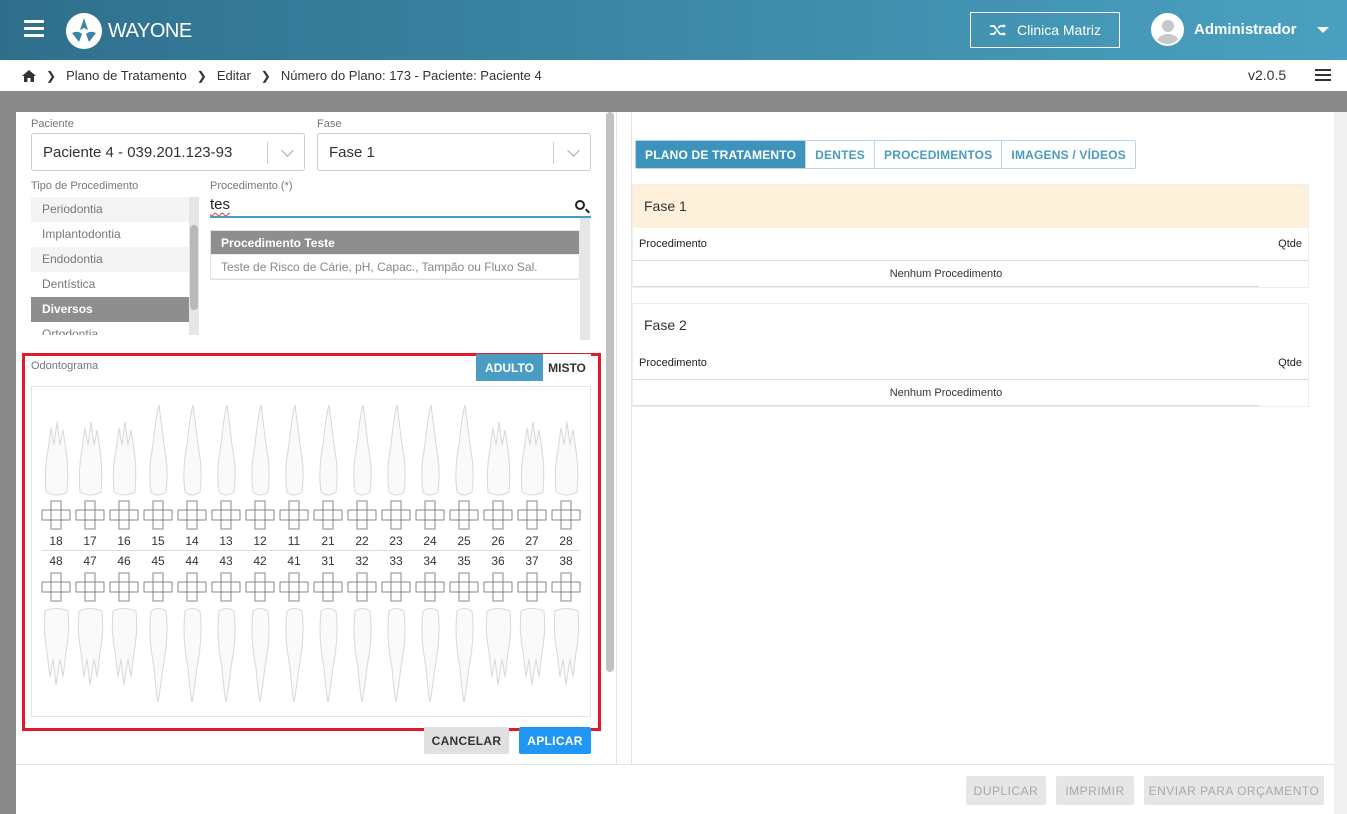  Describe the element at coordinates (1234, 790) in the screenshot. I see `send-budget-button: ENVIAR PARA ORÇAMENTO` at that location.